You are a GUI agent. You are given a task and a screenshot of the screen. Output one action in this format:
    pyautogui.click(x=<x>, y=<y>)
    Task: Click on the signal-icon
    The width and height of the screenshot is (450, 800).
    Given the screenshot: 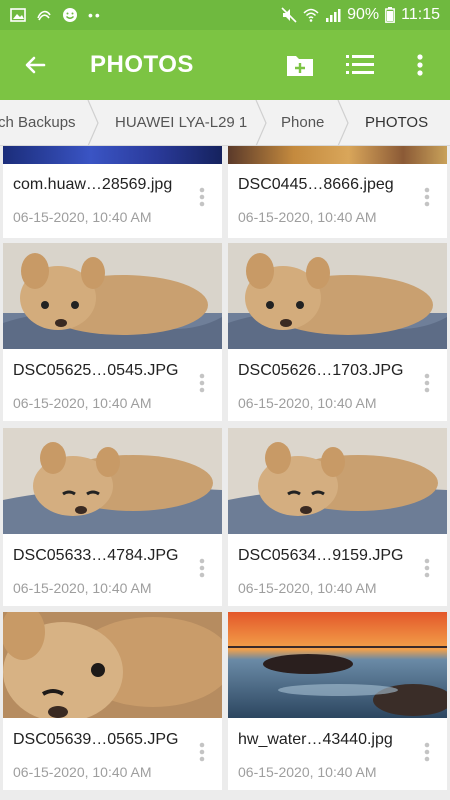 What is the action you would take?
    pyautogui.click(x=333, y=15)
    